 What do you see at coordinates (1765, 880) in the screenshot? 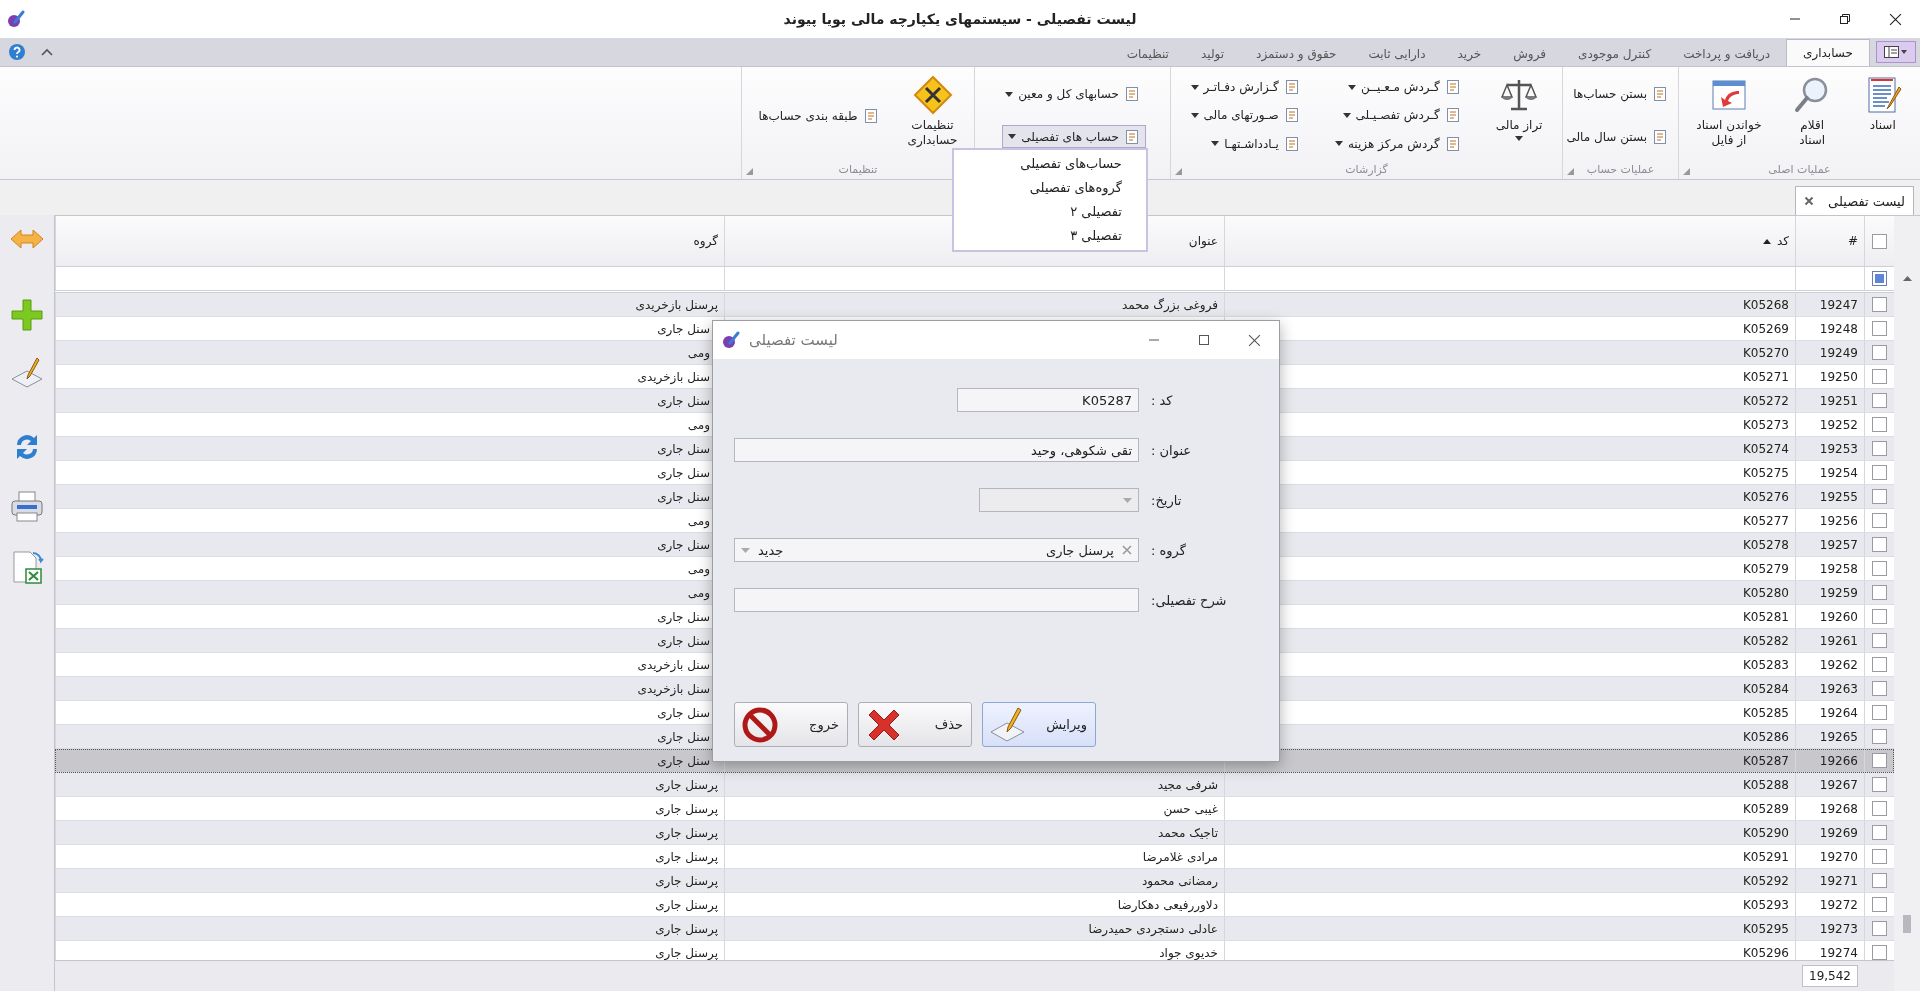
I see `table-cell: K05292` at bounding box center [1765, 880].